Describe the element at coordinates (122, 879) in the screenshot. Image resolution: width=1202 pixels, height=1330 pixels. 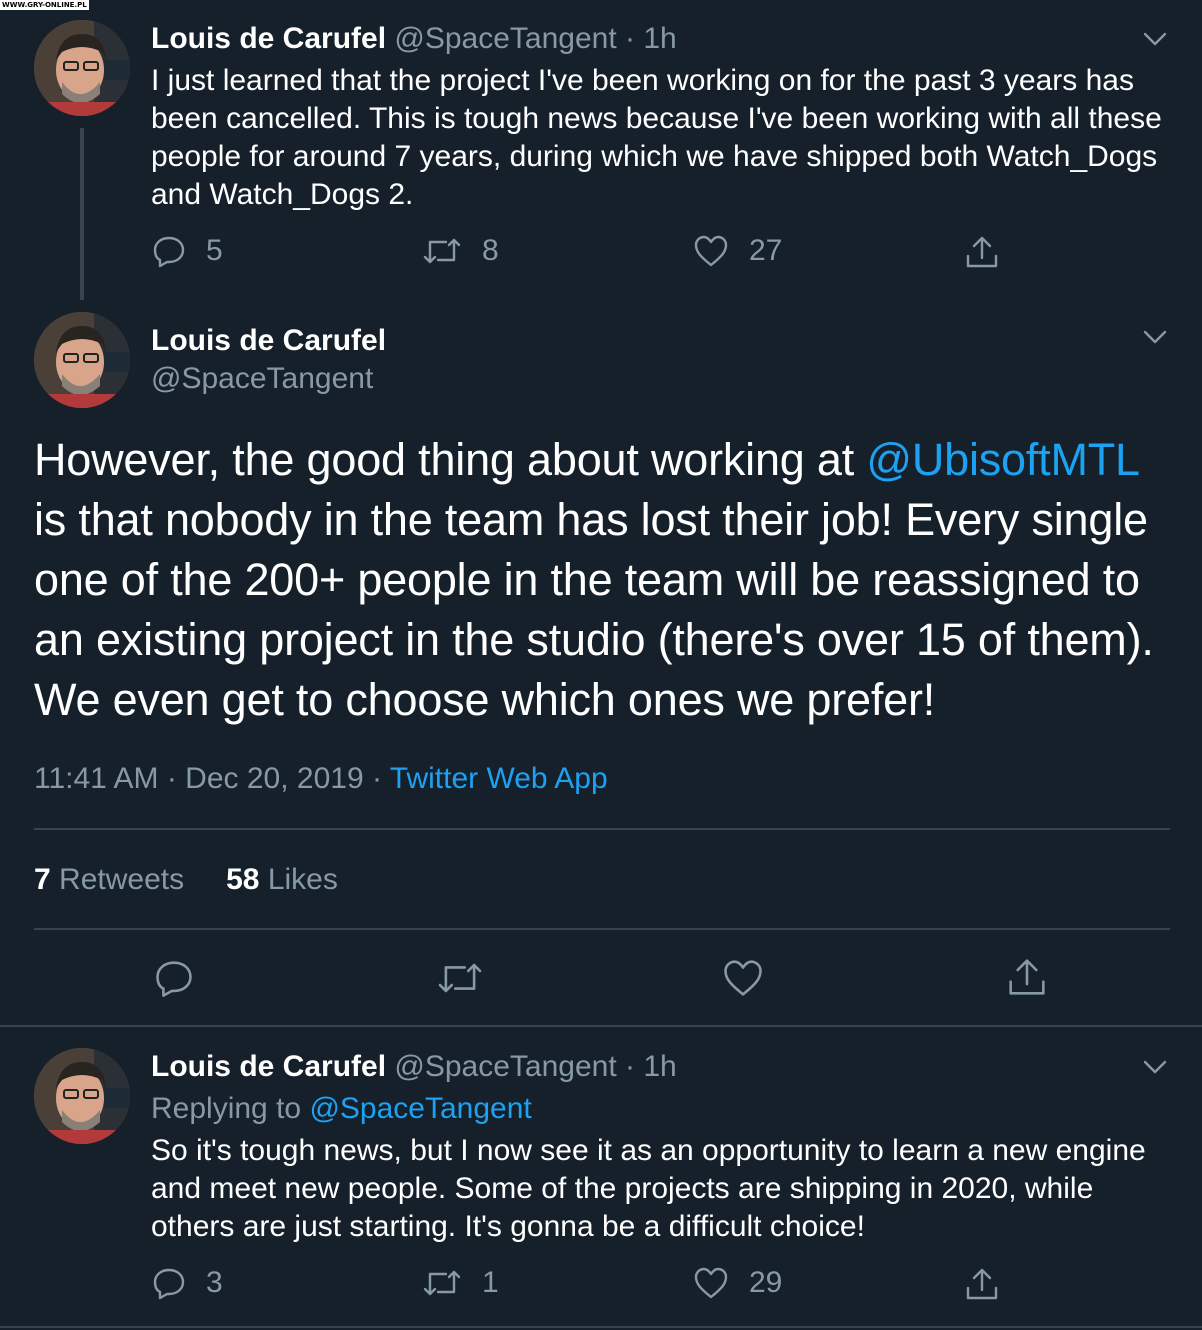
I see `retweets-label: Retweets` at that location.